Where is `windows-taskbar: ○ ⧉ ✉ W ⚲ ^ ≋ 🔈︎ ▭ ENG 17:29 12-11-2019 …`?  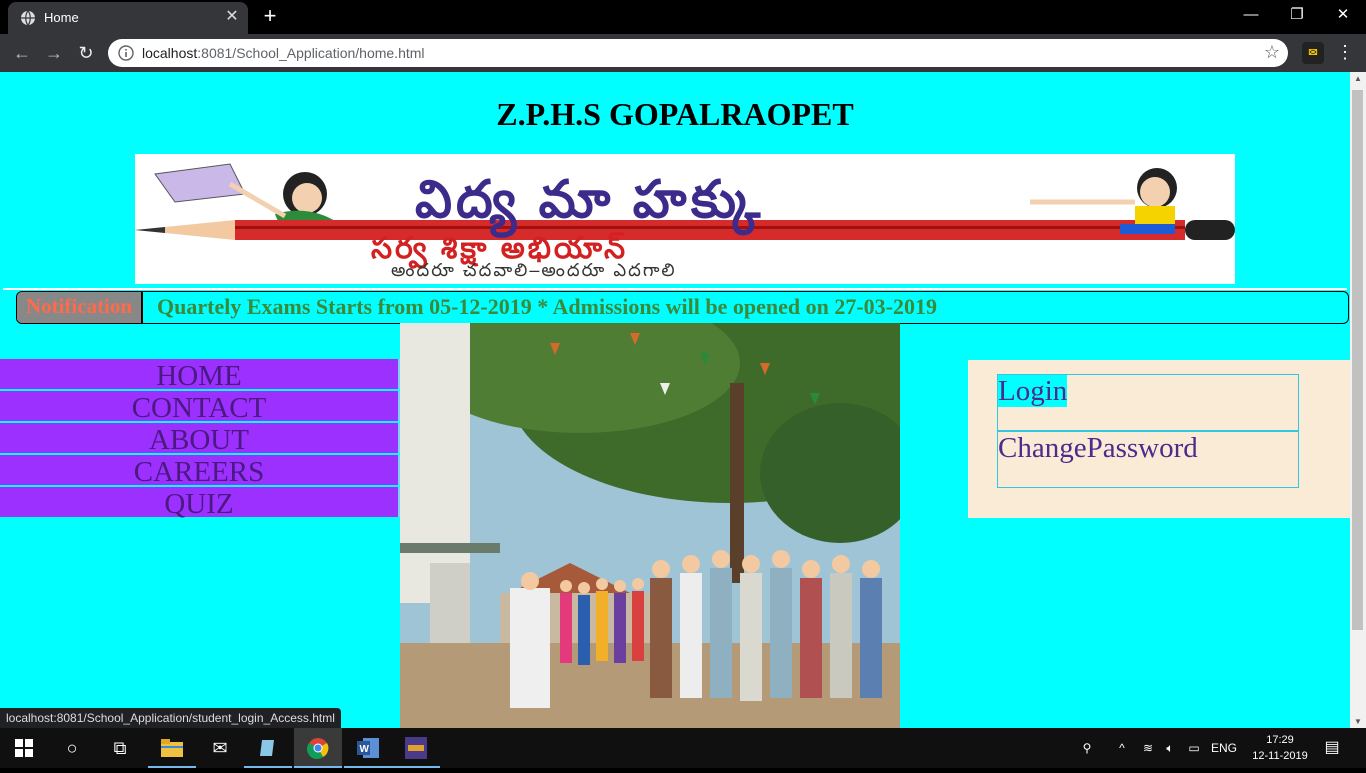
windows-taskbar: ○ ⧉ ✉ W ⚲ ^ ≋ 🔈︎ ▭ ENG 17:29 12-11-2019 … is located at coordinates (683, 748).